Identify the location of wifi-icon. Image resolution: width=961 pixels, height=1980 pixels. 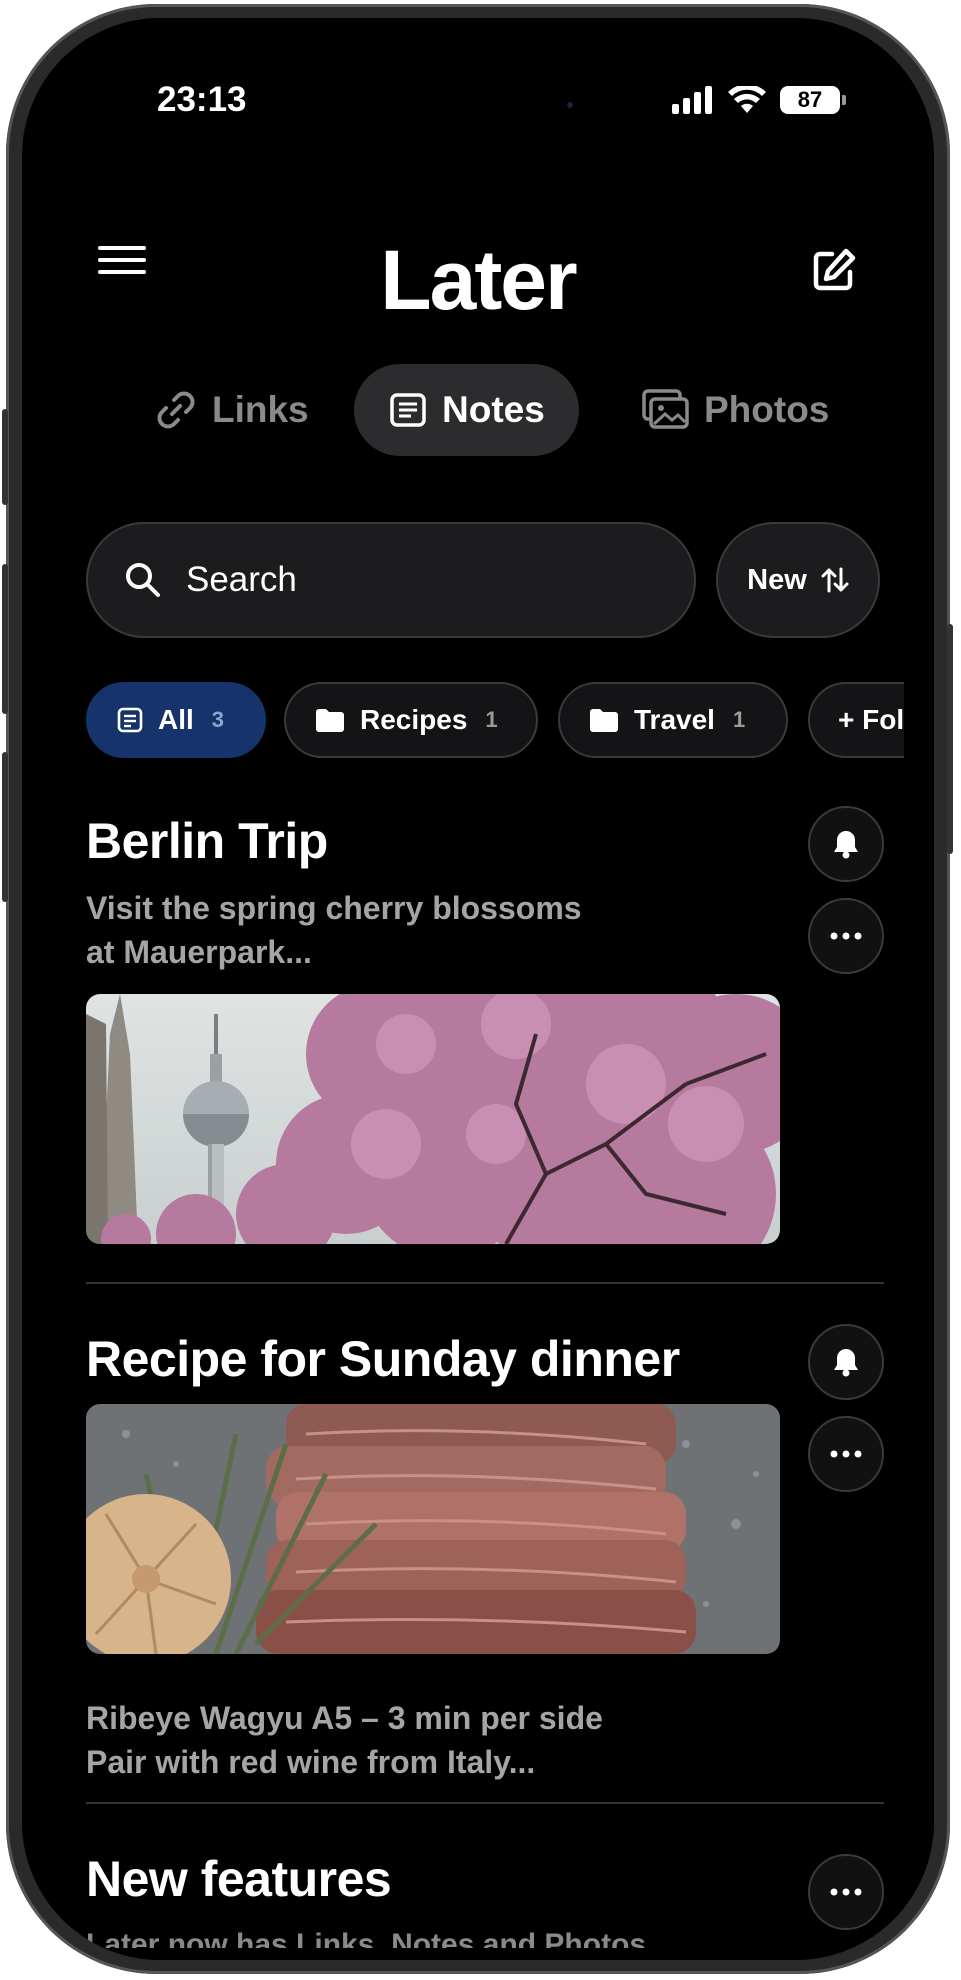
(747, 99).